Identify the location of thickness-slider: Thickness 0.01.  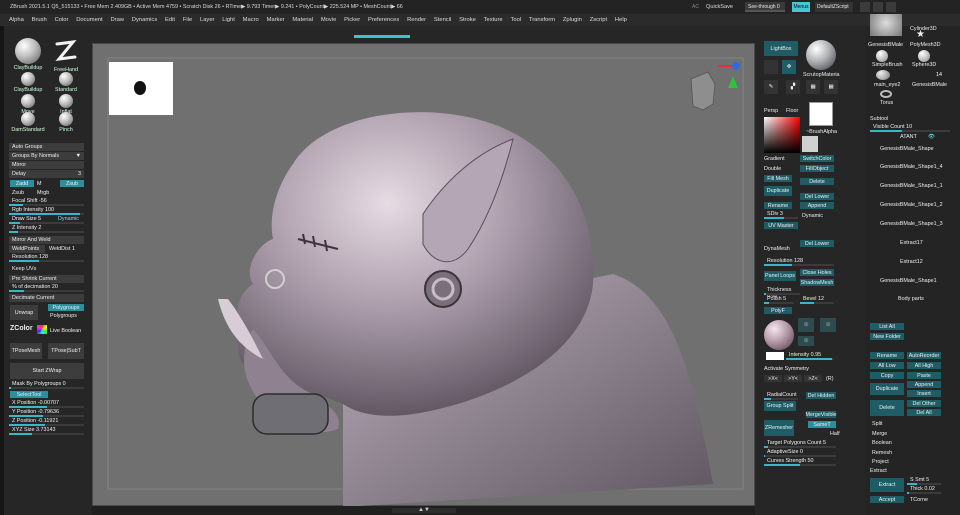
(782, 293).